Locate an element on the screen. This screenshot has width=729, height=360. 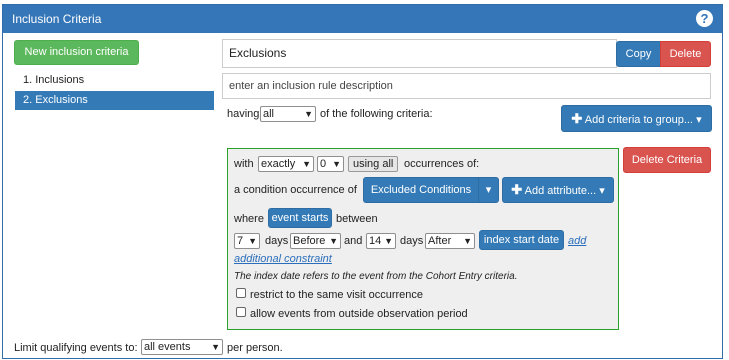
having-select-value: all is located at coordinates (269, 114).